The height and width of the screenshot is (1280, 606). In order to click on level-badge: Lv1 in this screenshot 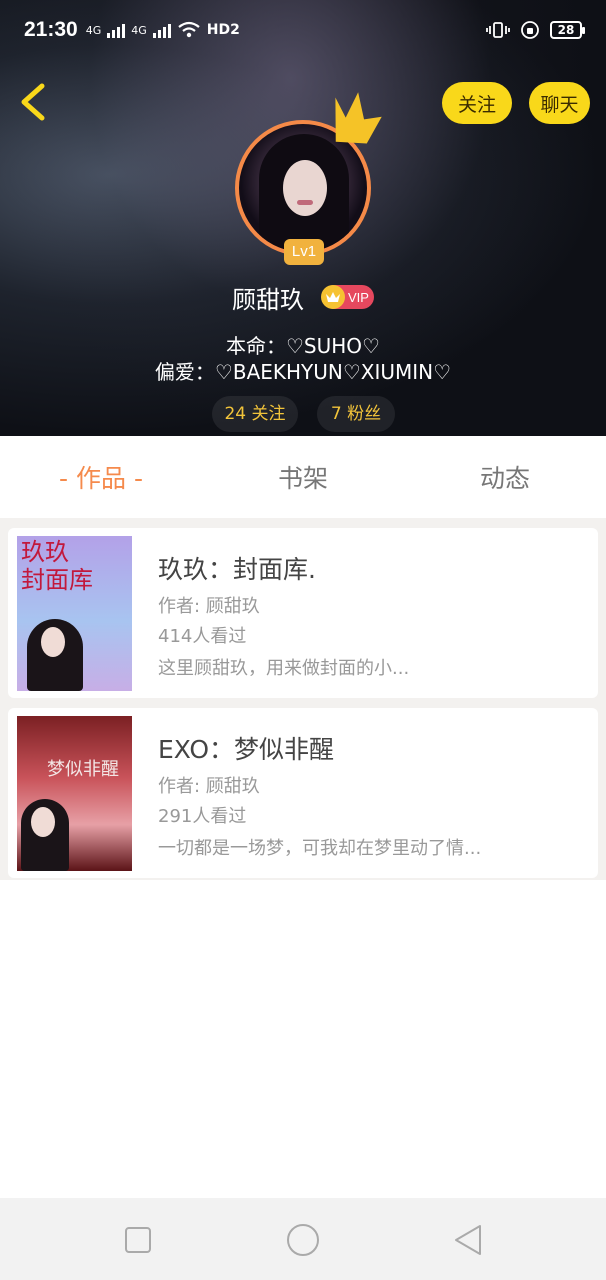, I will do `click(304, 252)`.